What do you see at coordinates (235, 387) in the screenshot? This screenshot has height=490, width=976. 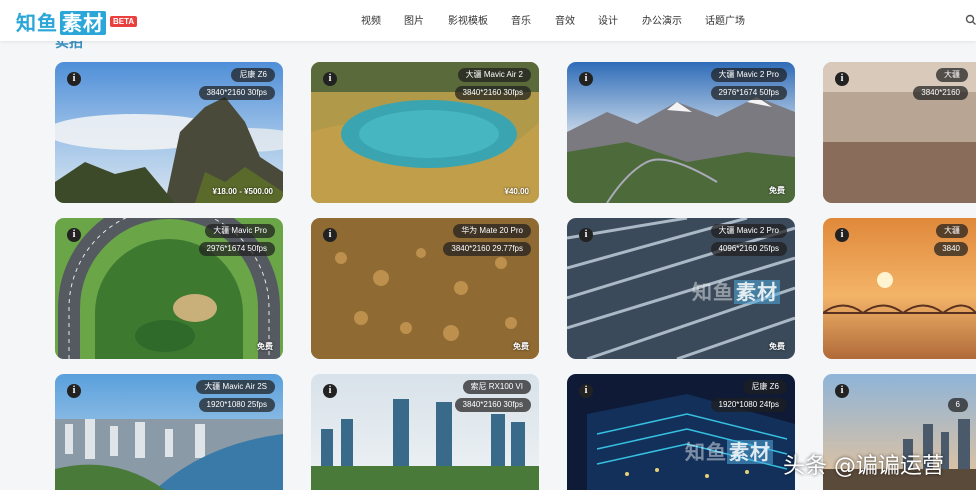 I see `device-badge: 大疆 Mavic Air 2S` at bounding box center [235, 387].